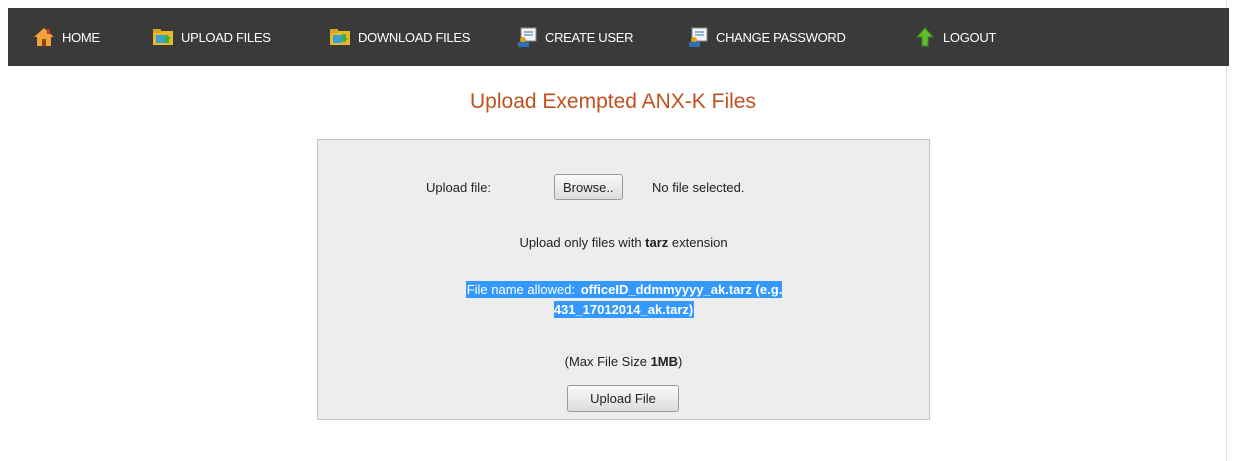 This screenshot has height=461, width=1241. Describe the element at coordinates (522, 289) in the screenshot. I see `filename-note-prefix: File name allowed:` at that location.